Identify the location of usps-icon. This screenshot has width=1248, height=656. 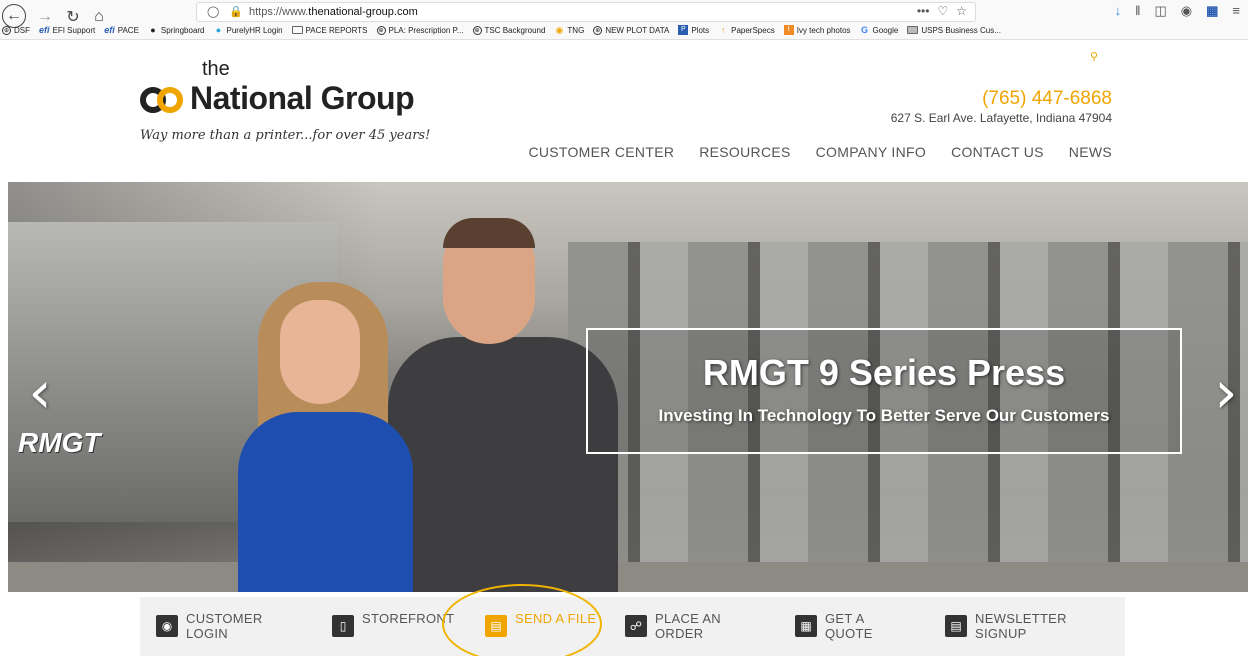
(913, 30).